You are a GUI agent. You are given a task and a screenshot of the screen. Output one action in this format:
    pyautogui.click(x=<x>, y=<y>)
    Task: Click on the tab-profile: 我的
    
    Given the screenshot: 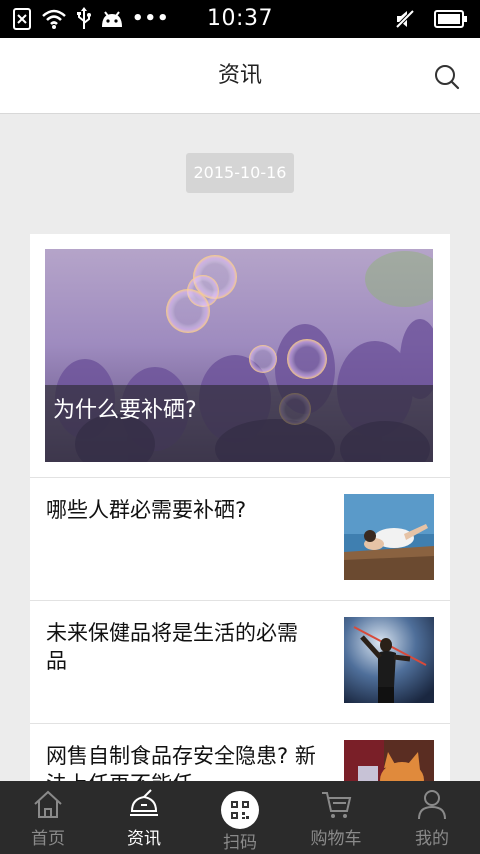 What is the action you would take?
    pyautogui.click(x=432, y=817)
    